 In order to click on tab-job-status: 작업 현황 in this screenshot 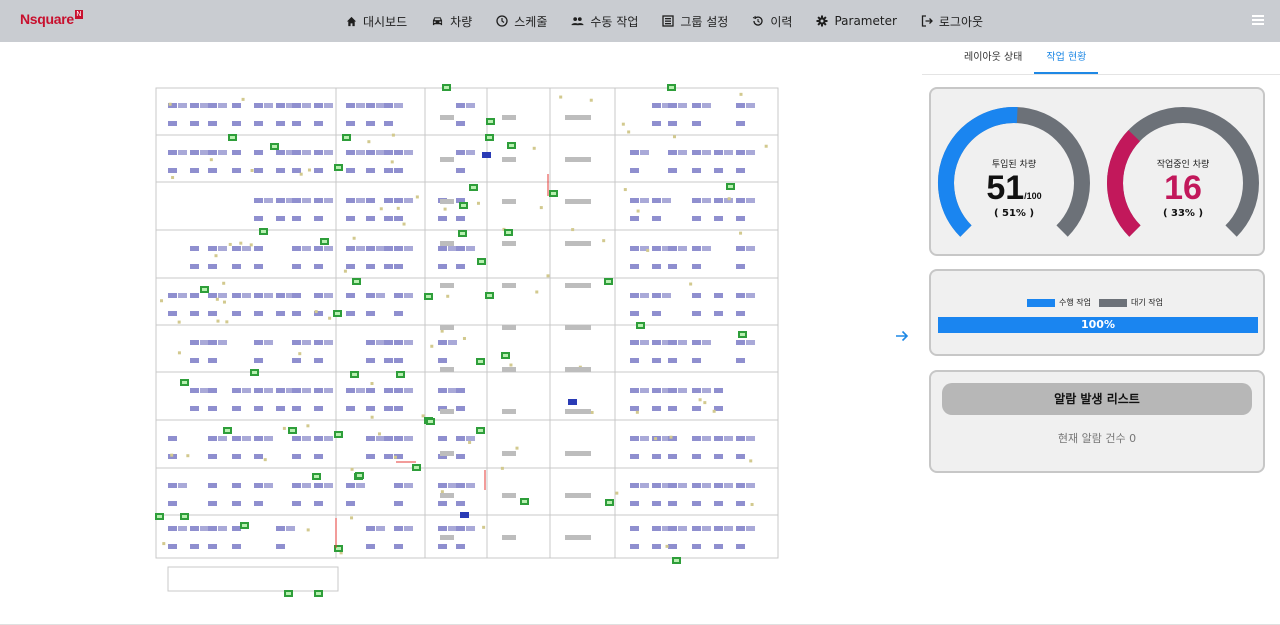, I will do `click(1066, 59)`.